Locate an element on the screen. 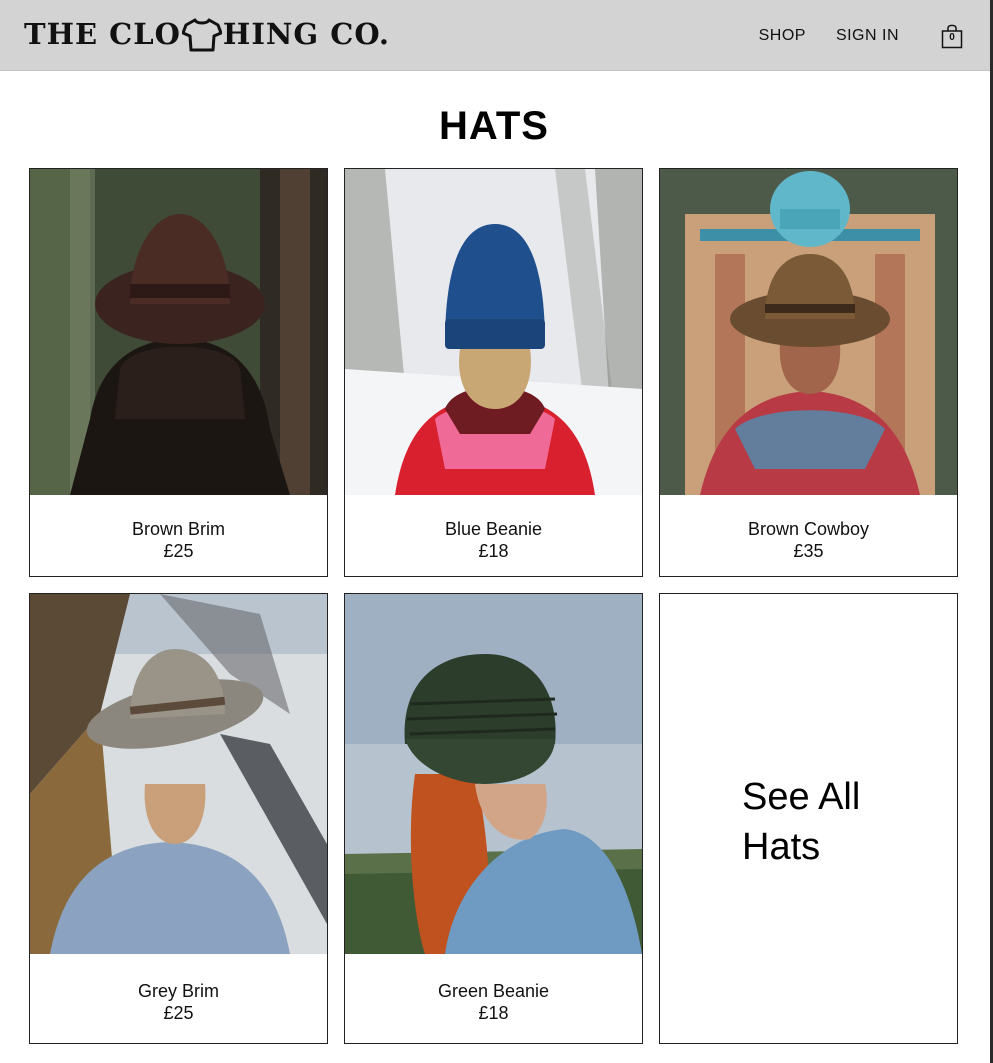 This screenshot has height=1063, width=993. product-name: Brown Brim is located at coordinates (178, 529).